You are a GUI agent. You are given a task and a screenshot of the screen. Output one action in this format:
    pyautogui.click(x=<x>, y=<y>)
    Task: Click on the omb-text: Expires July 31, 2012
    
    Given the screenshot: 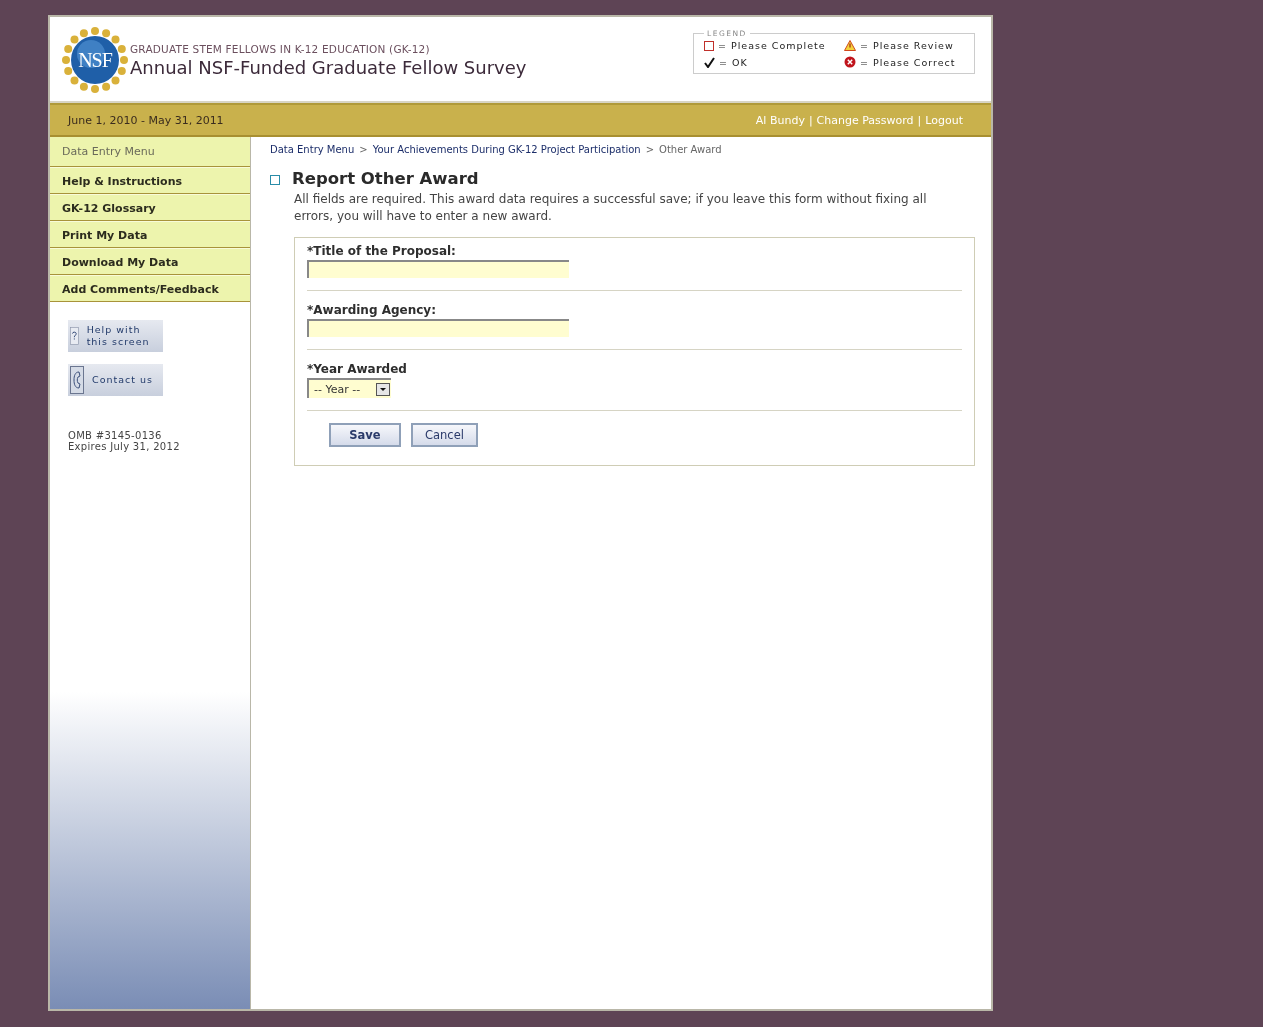 What is the action you would take?
    pyautogui.click(x=124, y=446)
    